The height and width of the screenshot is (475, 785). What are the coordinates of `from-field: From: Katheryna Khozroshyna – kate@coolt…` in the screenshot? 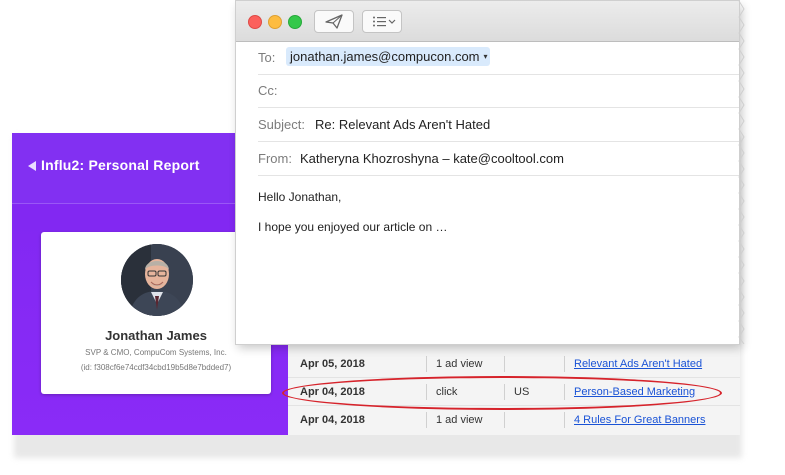 It's located at (498, 159).